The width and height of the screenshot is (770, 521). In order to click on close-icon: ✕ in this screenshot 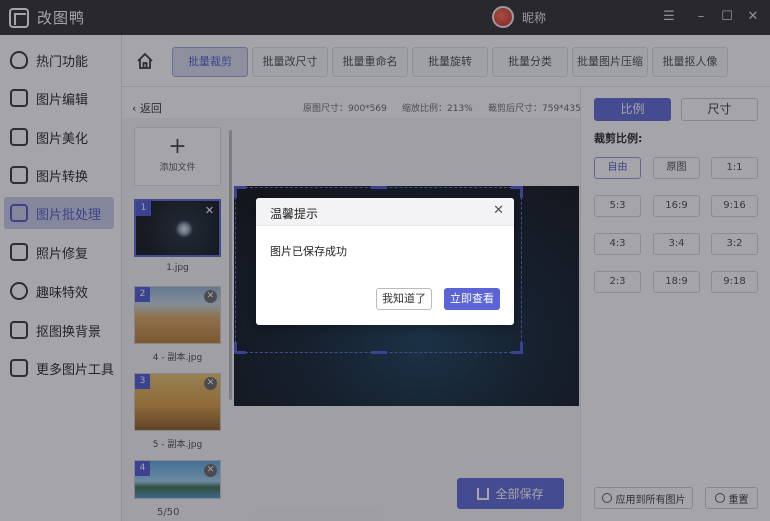, I will do `click(498, 210)`.